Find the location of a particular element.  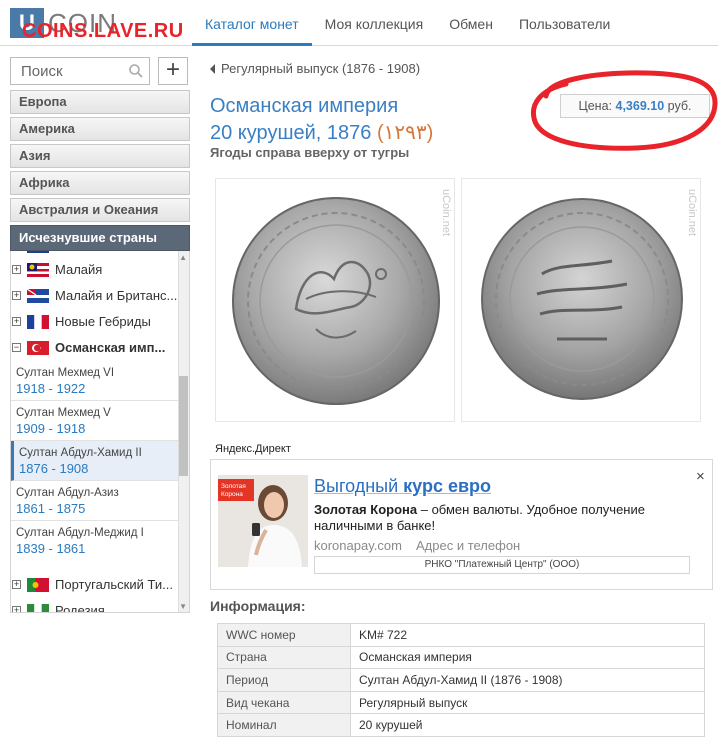

info-value: Султан Абдул-Хамид II (1876 - 1908) is located at coordinates (527, 680).